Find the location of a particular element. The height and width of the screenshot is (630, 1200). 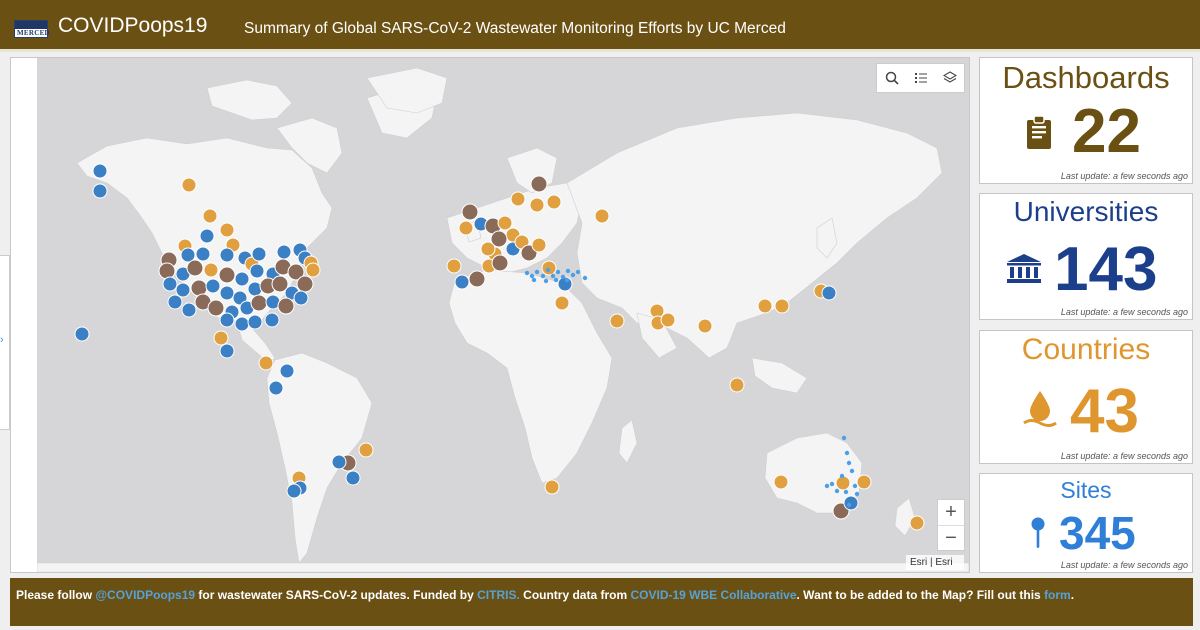

zoom-in-button: + is located at coordinates (951, 512).